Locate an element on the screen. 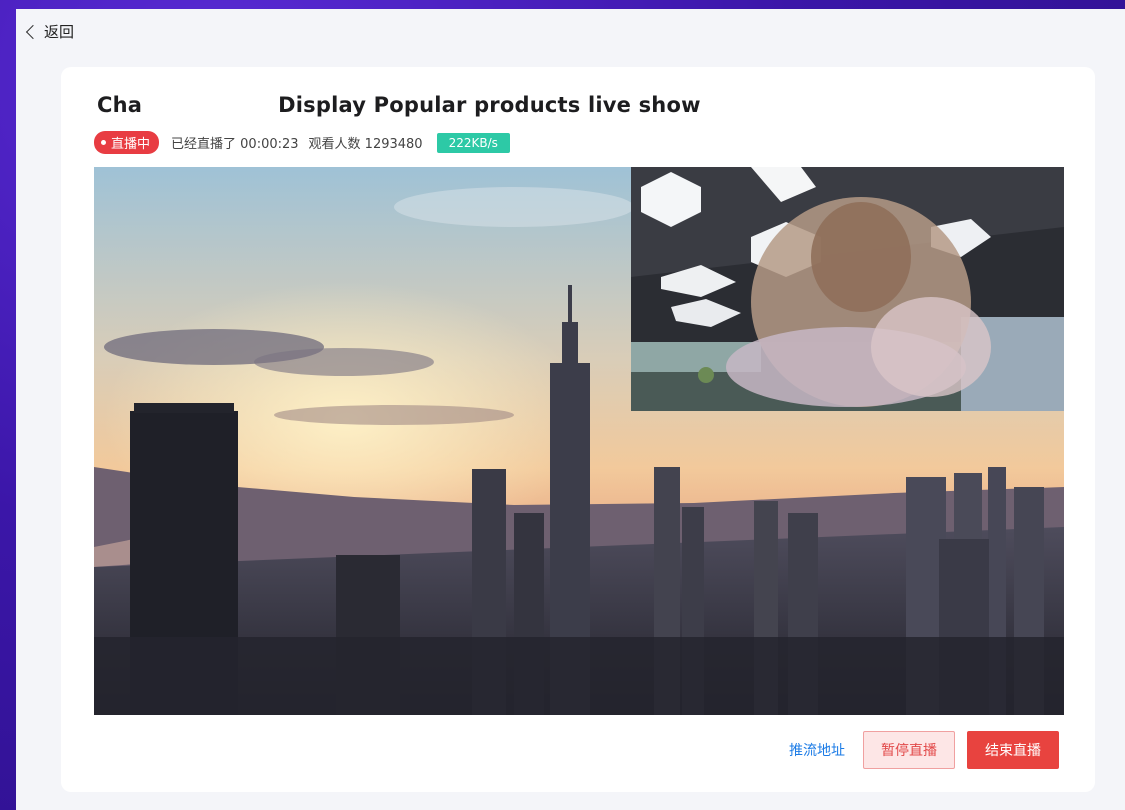 The image size is (1125, 810). stream-meta: 直播中 已经直播了 00:00:23 观看人数 1293480 222KB/s is located at coordinates (302, 142).